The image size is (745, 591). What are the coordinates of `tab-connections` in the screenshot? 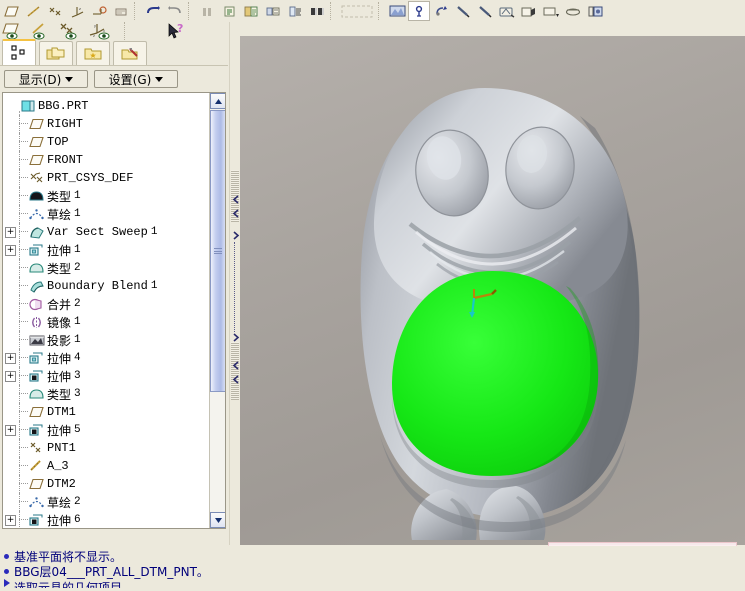 It's located at (130, 53).